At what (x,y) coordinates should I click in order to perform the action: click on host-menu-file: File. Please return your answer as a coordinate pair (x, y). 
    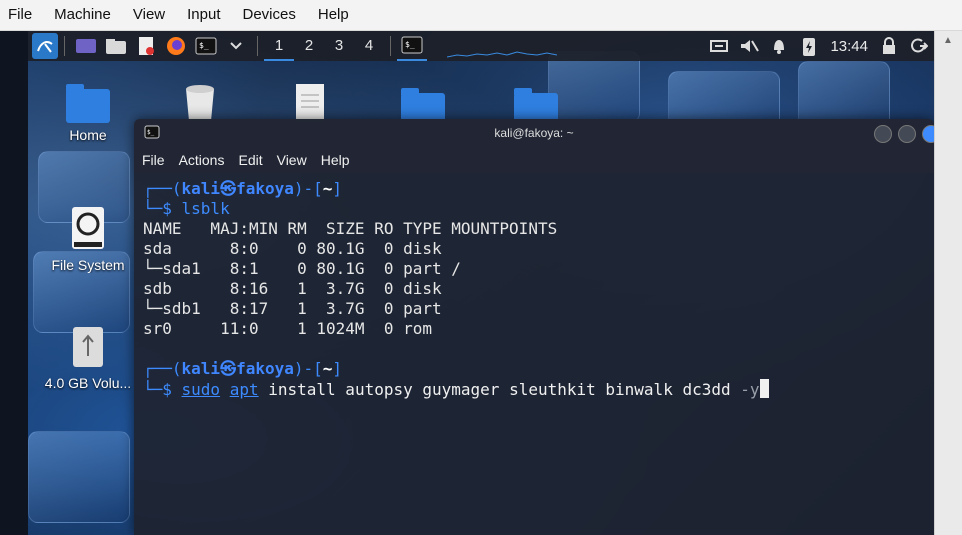
    Looking at the image, I should click on (20, 15).